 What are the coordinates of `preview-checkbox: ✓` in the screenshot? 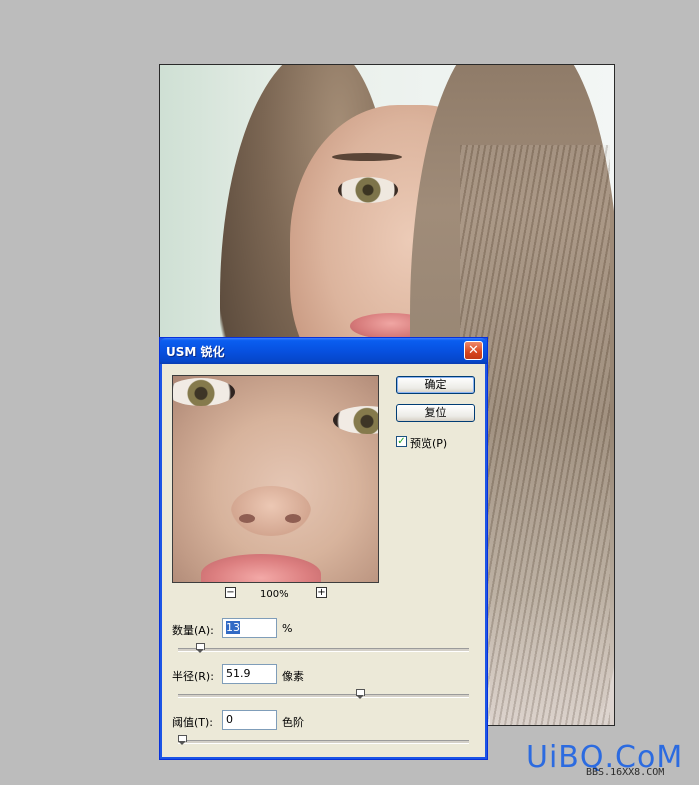 It's located at (401, 441).